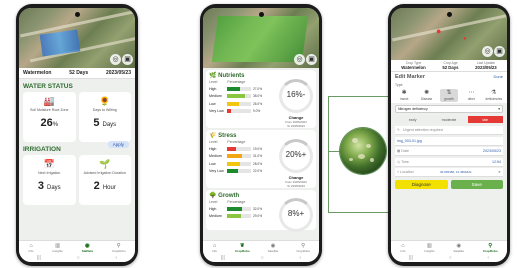 The height and width of the screenshot is (268, 517). I want to click on edit-marker-title: Edit Marker, so click(410, 77).